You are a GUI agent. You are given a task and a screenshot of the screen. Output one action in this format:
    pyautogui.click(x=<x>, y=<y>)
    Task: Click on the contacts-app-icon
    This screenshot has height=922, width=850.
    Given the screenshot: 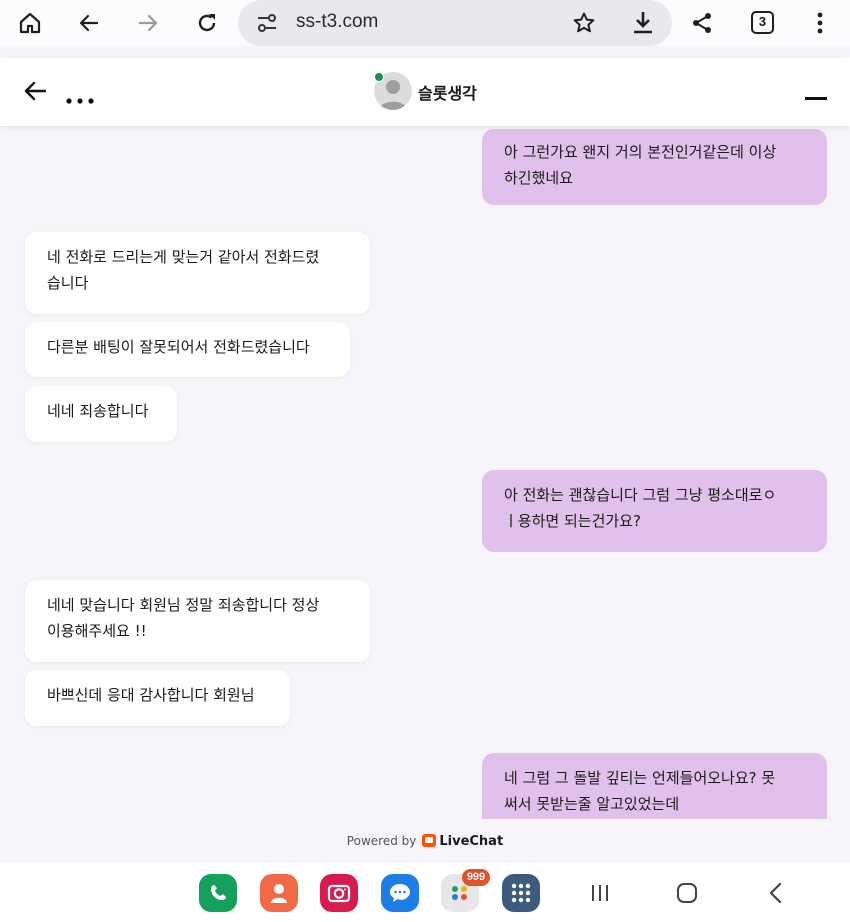 What is the action you would take?
    pyautogui.click(x=279, y=893)
    